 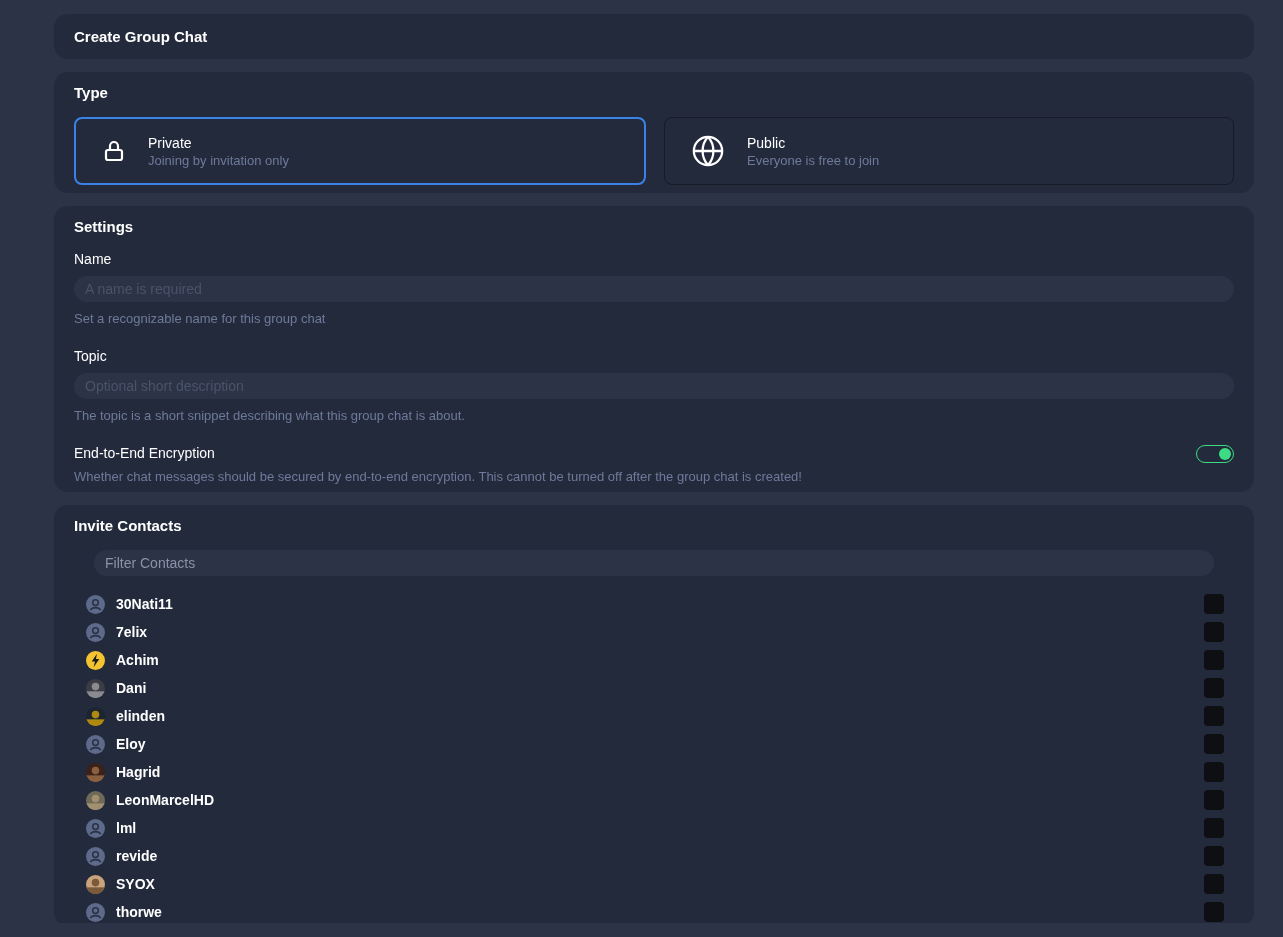 What do you see at coordinates (127, 828) in the screenshot?
I see `contact-name: lml` at bounding box center [127, 828].